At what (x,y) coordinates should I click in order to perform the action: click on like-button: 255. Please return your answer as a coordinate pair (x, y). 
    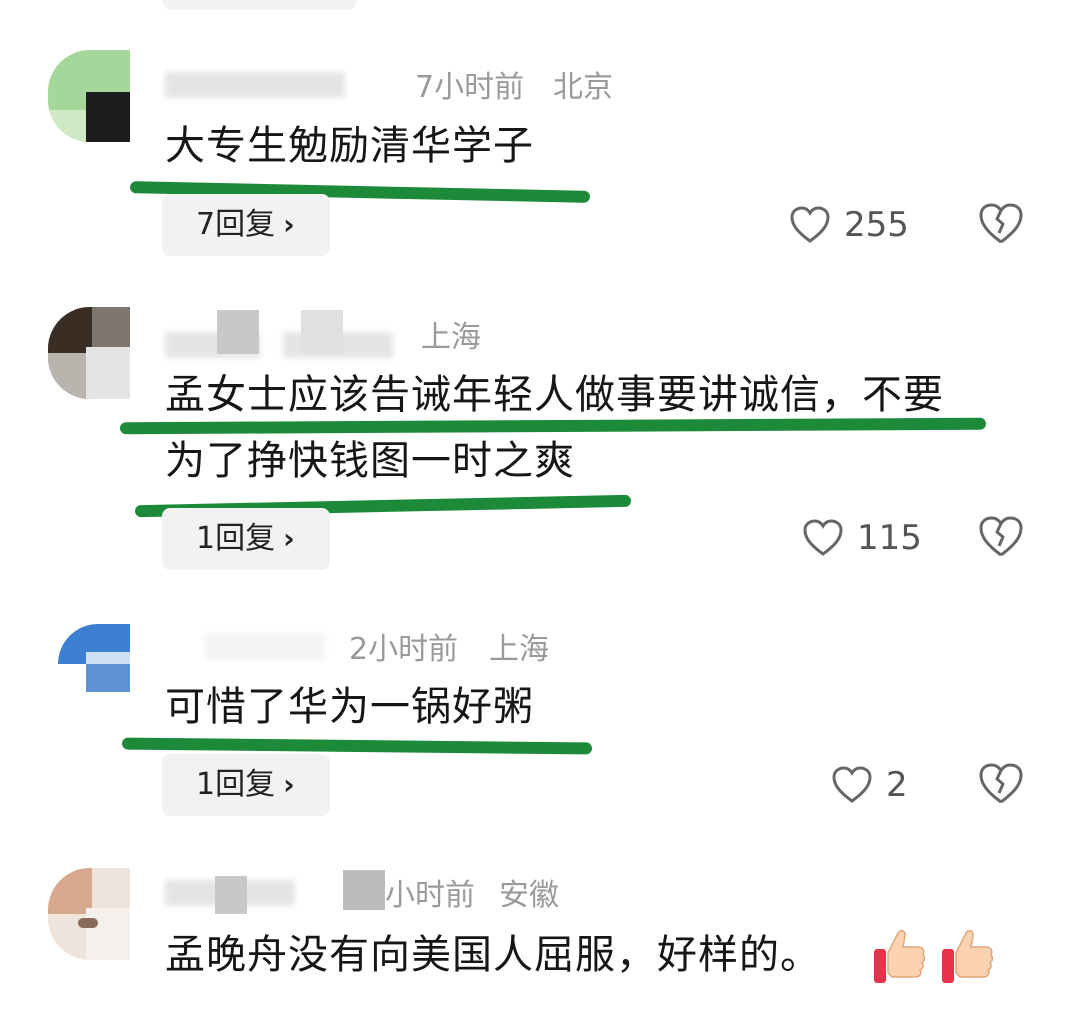
    Looking at the image, I should click on (849, 225).